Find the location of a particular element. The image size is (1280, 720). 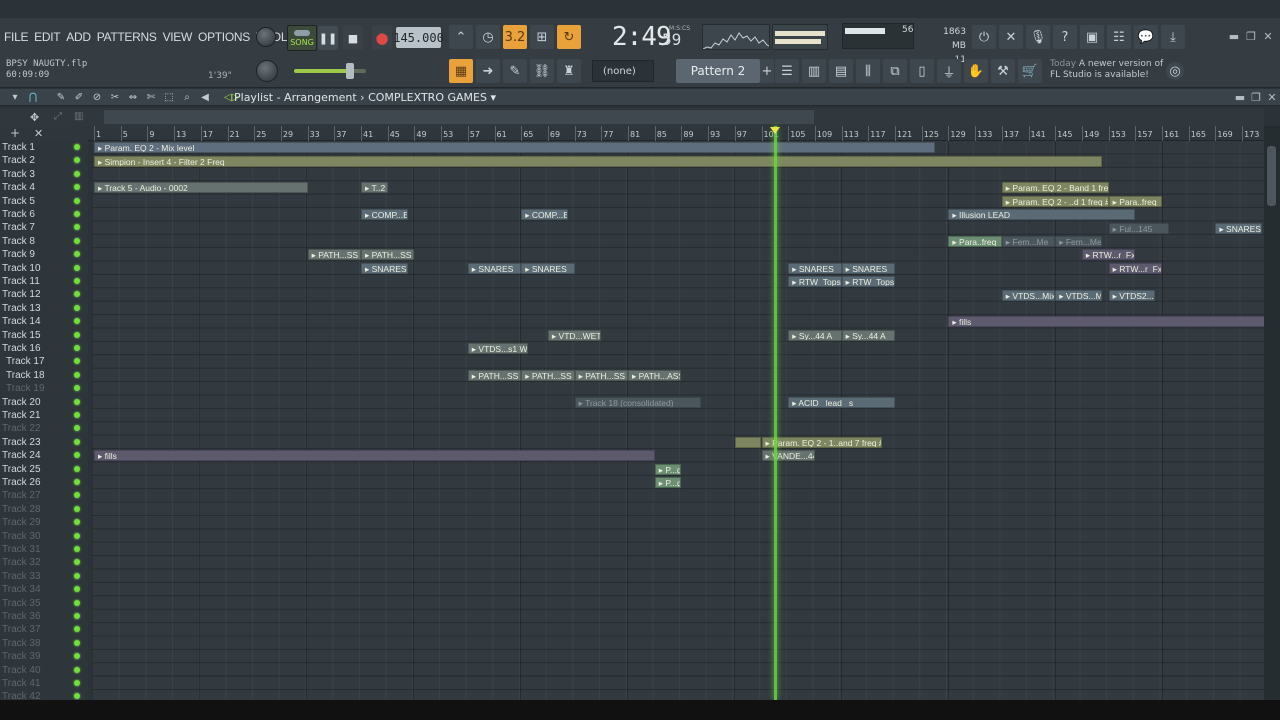

track-header: Track 27 is located at coordinates (44, 495).